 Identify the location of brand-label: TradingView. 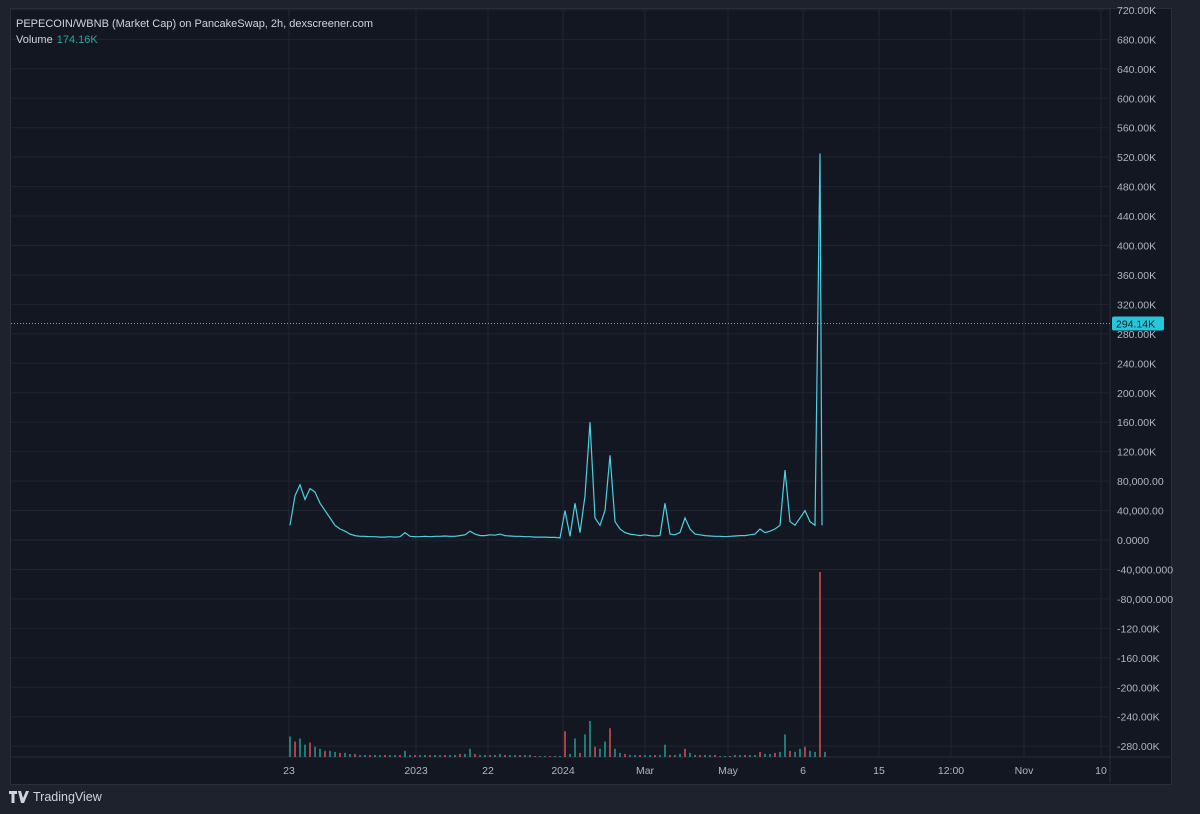
(67, 797).